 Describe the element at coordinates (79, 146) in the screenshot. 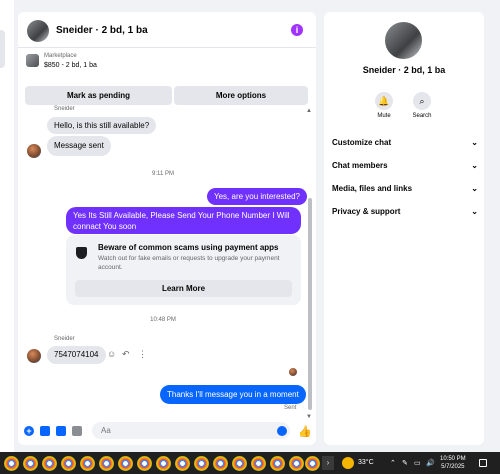

I see `incoming-message: Message sent` at that location.